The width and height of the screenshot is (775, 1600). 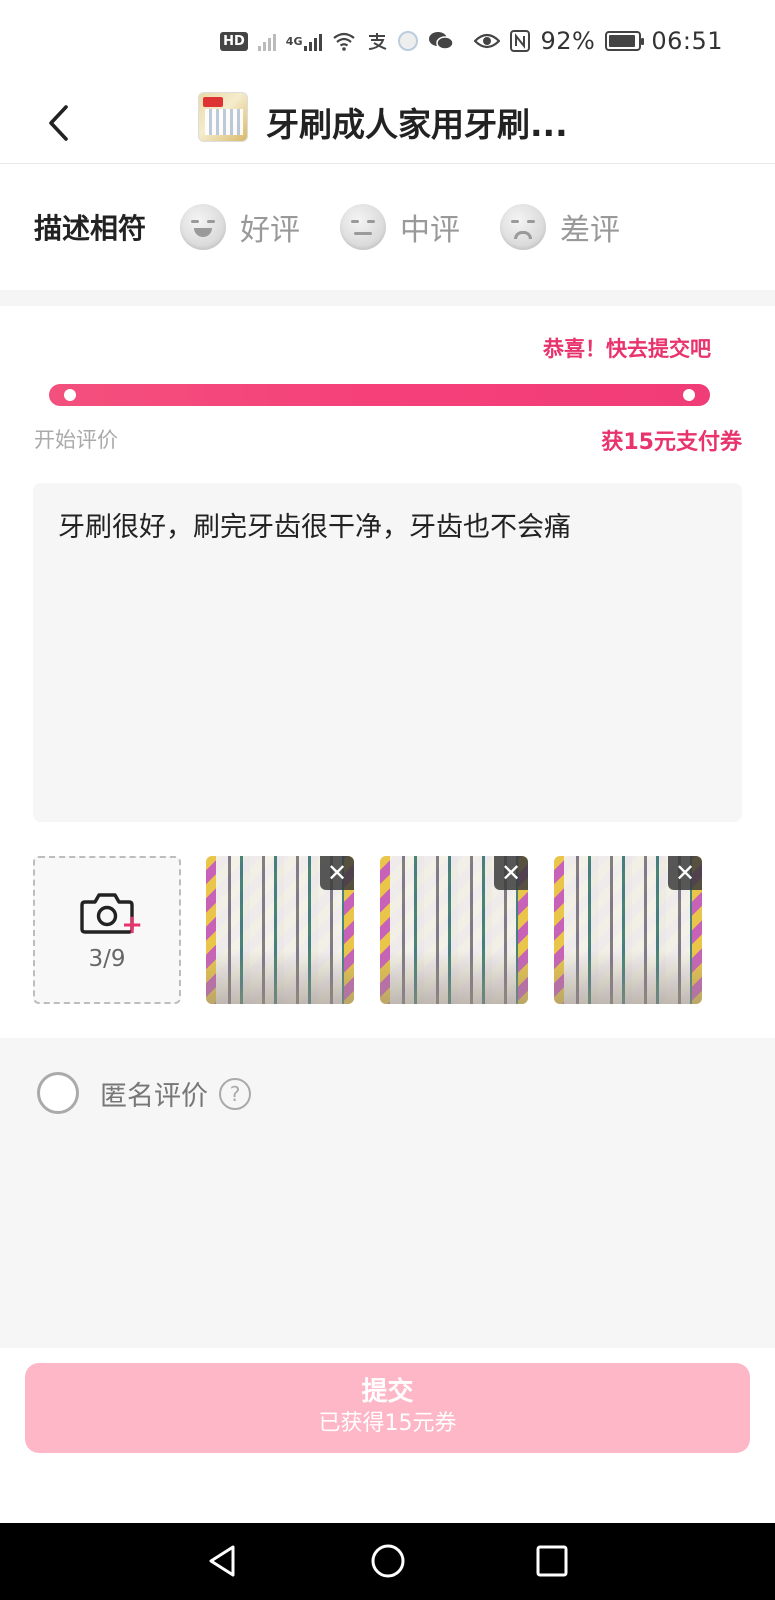 What do you see at coordinates (687, 41) in the screenshot?
I see `status-time: 06:51` at bounding box center [687, 41].